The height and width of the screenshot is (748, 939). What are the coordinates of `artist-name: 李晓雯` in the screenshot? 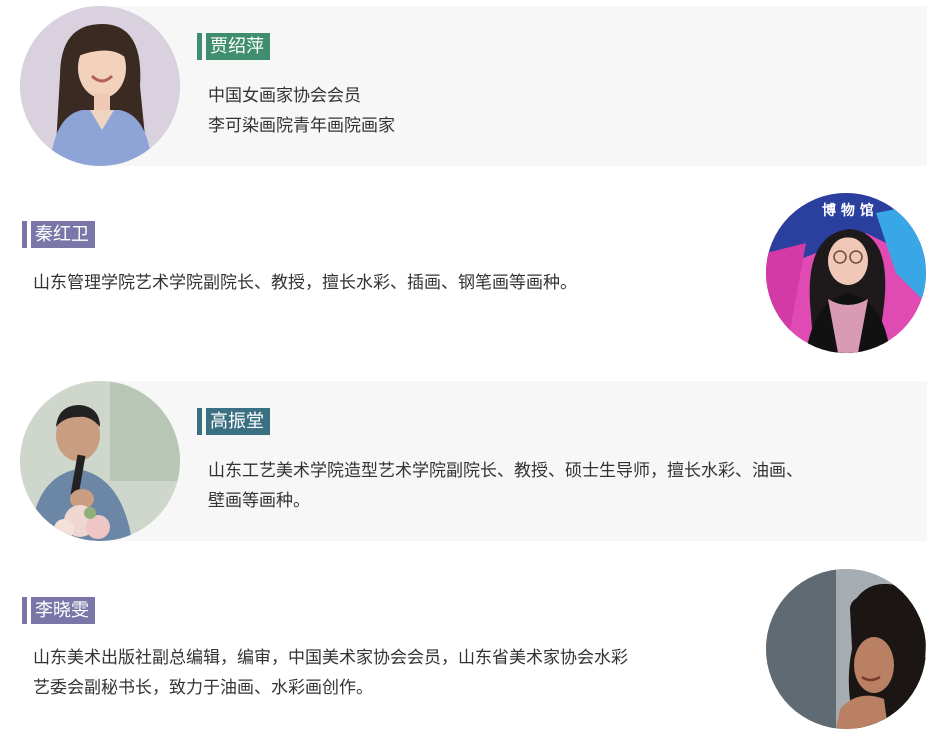 It's located at (63, 610).